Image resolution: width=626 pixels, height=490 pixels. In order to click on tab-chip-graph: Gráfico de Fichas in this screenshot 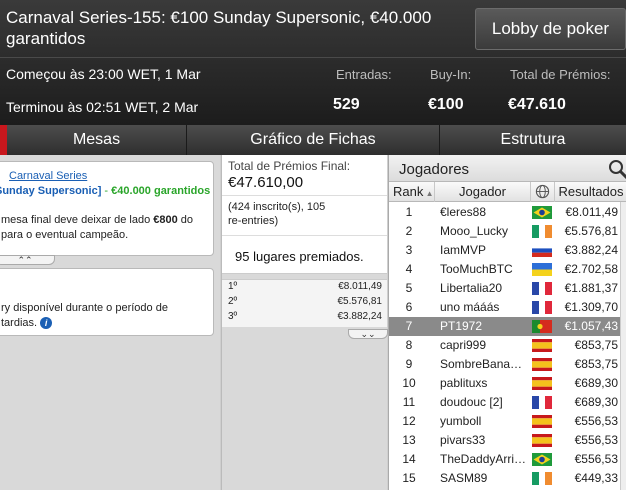, I will do `click(313, 140)`.